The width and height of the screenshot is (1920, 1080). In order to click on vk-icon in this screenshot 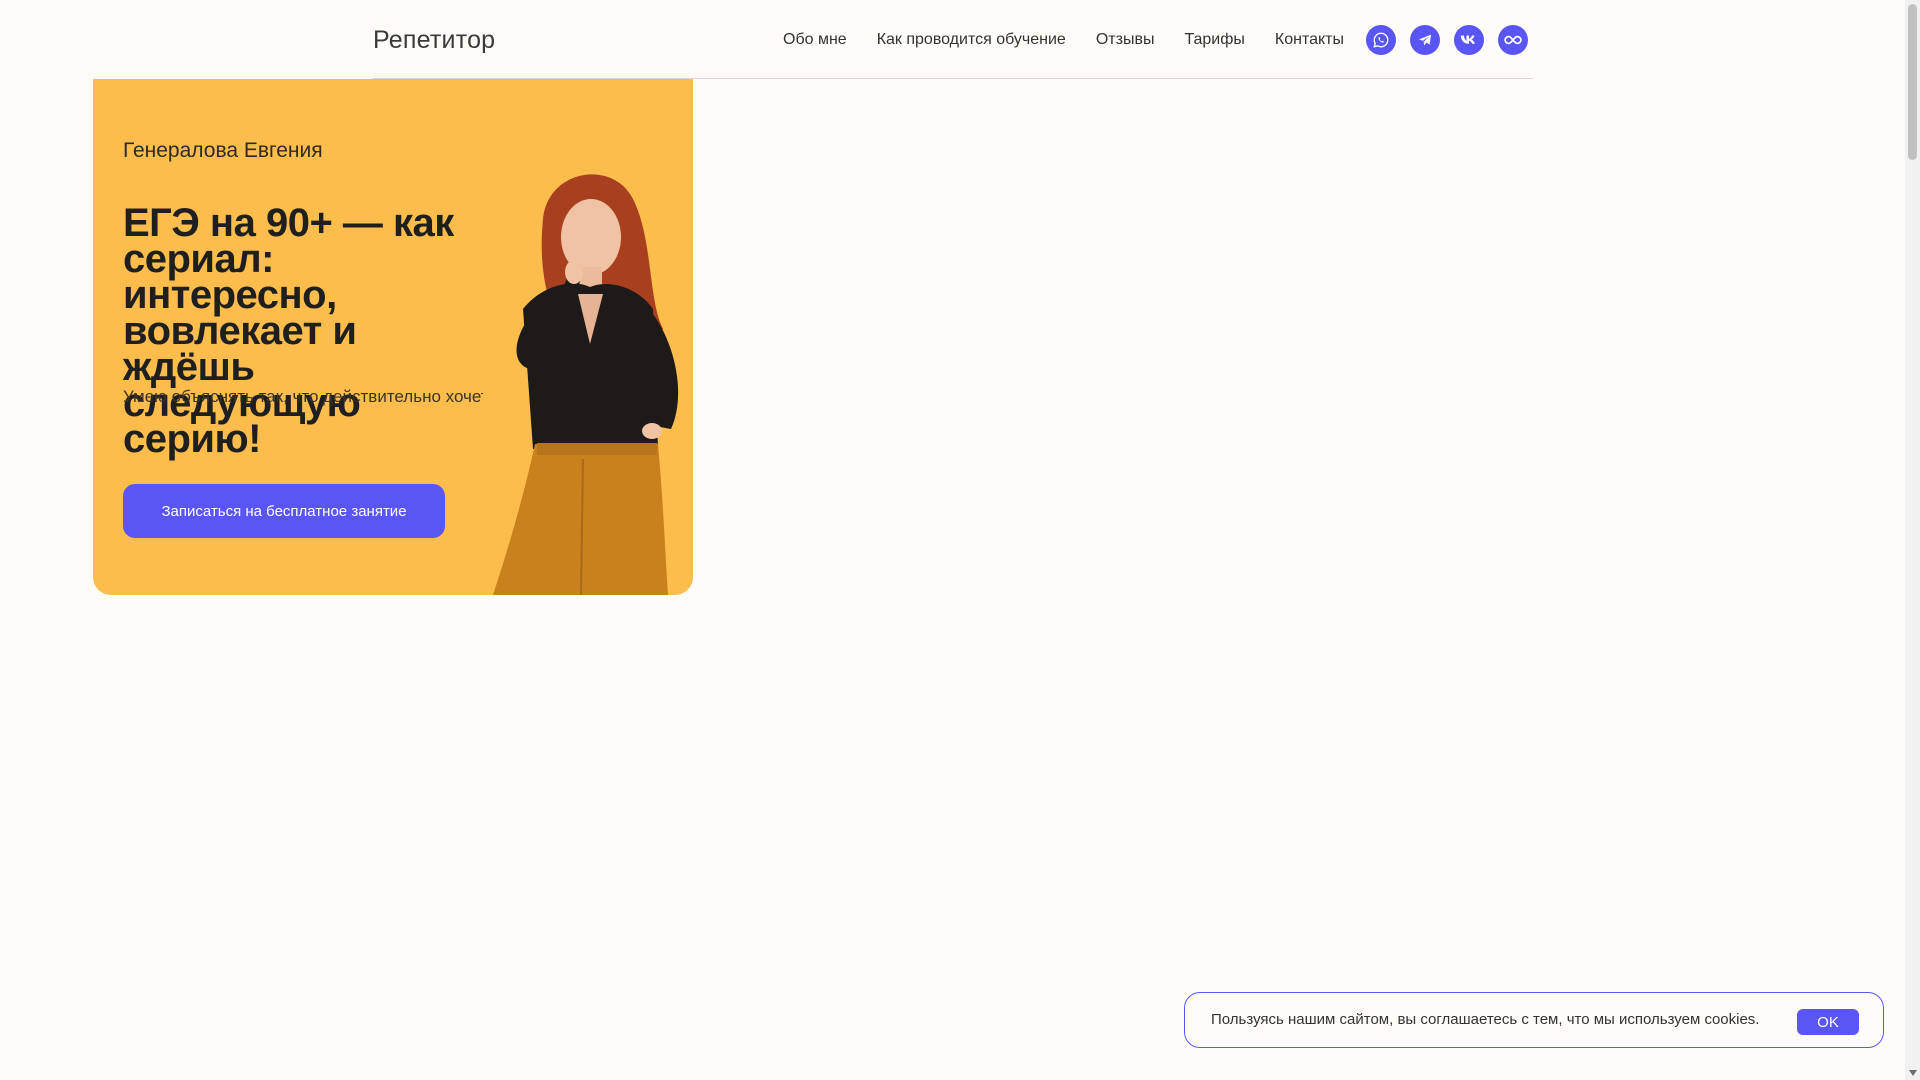, I will do `click(1469, 40)`.